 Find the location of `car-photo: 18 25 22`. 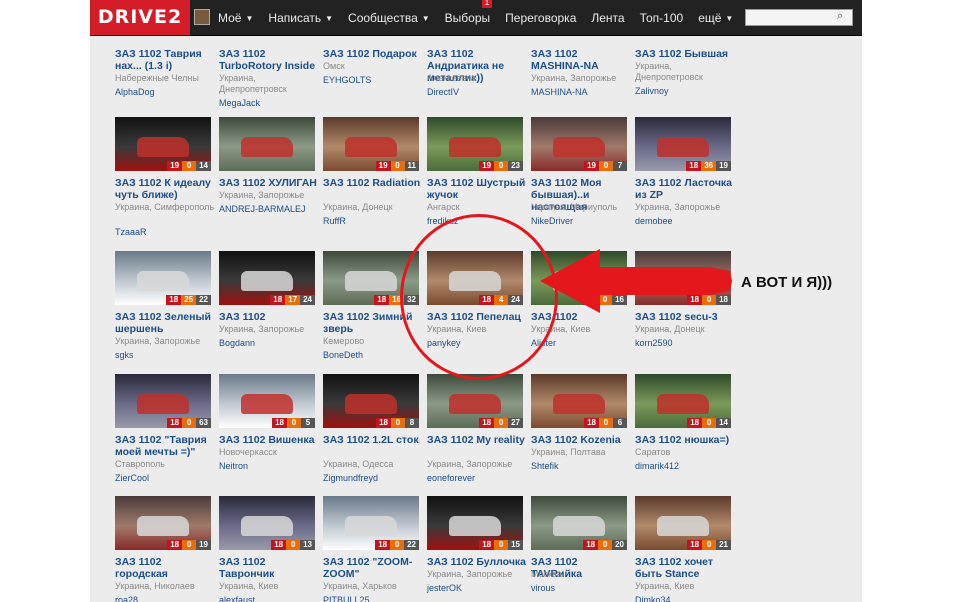

car-photo: 18 25 22 is located at coordinates (163, 278).